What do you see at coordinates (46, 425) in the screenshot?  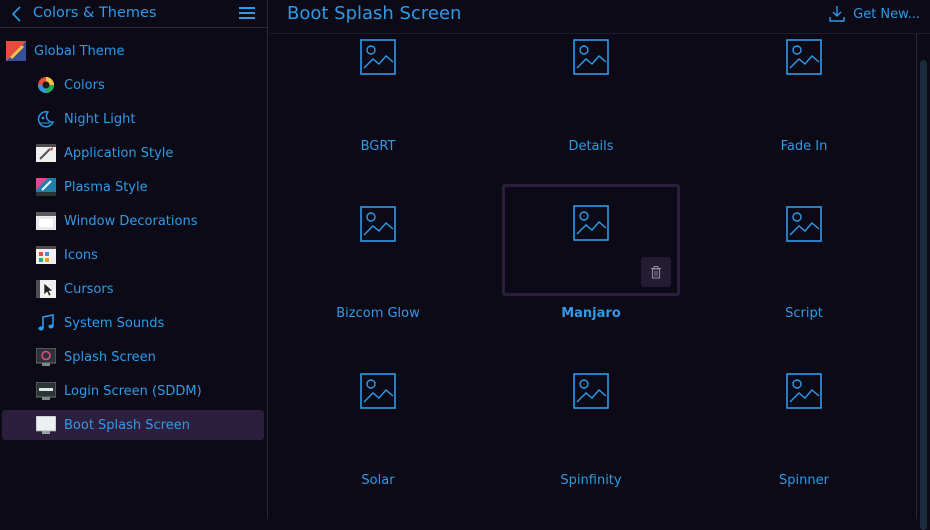 I see `boot-splash-screen-icon` at bounding box center [46, 425].